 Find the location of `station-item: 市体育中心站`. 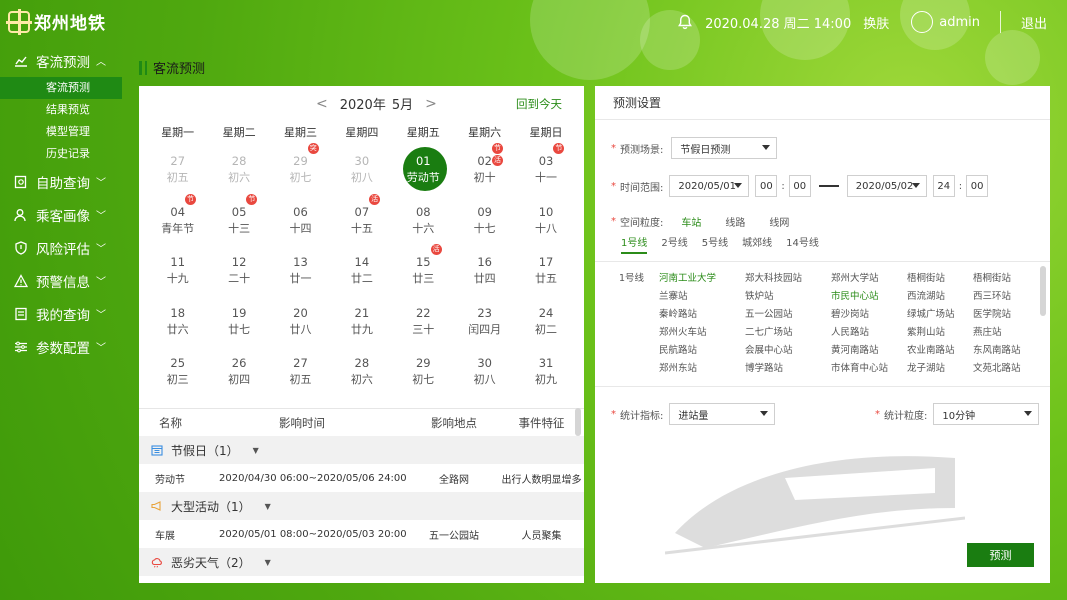

station-item: 市体育中心站 is located at coordinates (869, 367).